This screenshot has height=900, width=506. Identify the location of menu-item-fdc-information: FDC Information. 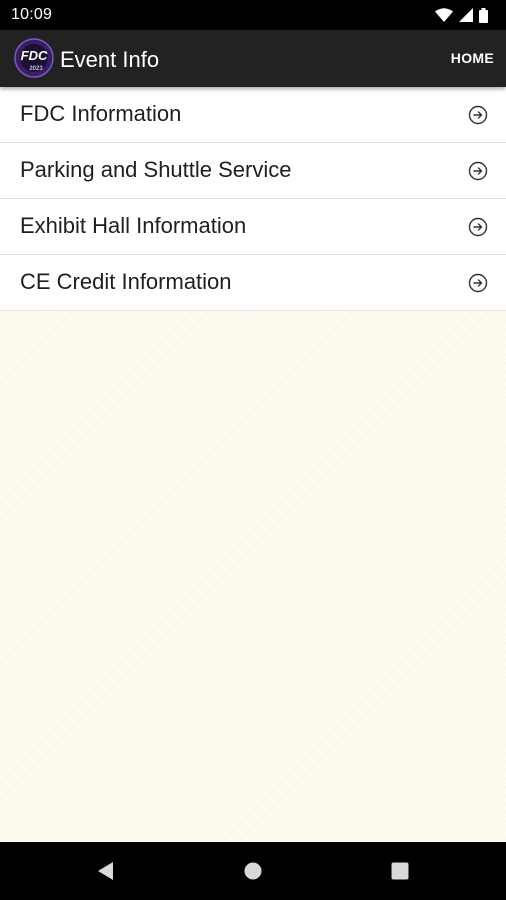
(253, 115).